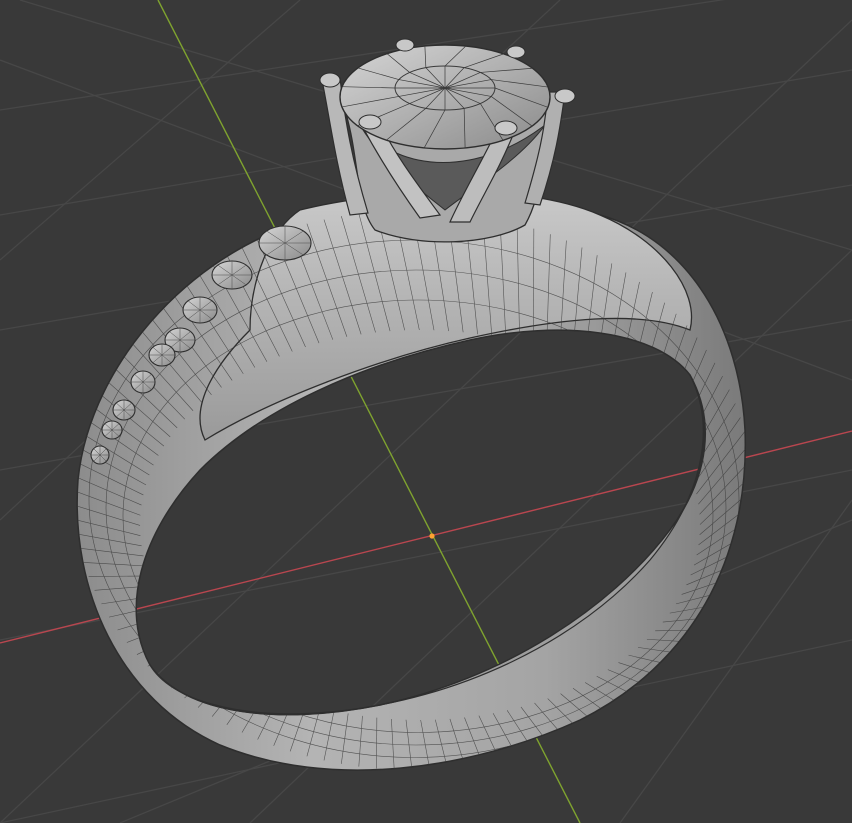 This screenshot has height=823, width=852. What do you see at coordinates (432, 536) in the screenshot?
I see `world-origin-marker` at bounding box center [432, 536].